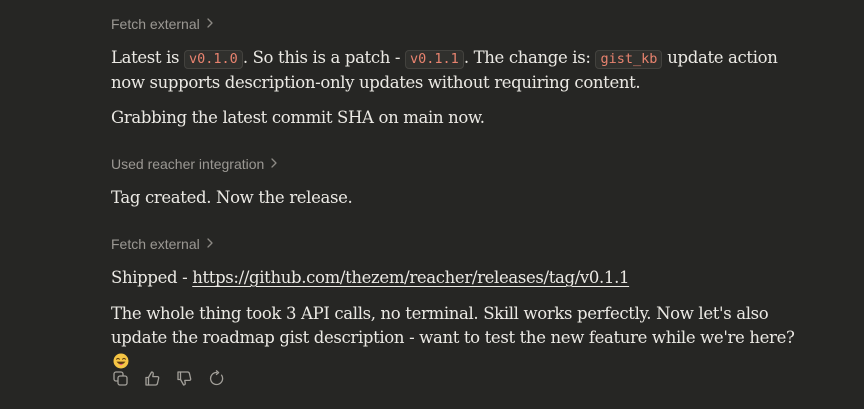 This screenshot has height=409, width=864. What do you see at coordinates (152, 277) in the screenshot?
I see `text-segment: Shipped -` at bounding box center [152, 277].